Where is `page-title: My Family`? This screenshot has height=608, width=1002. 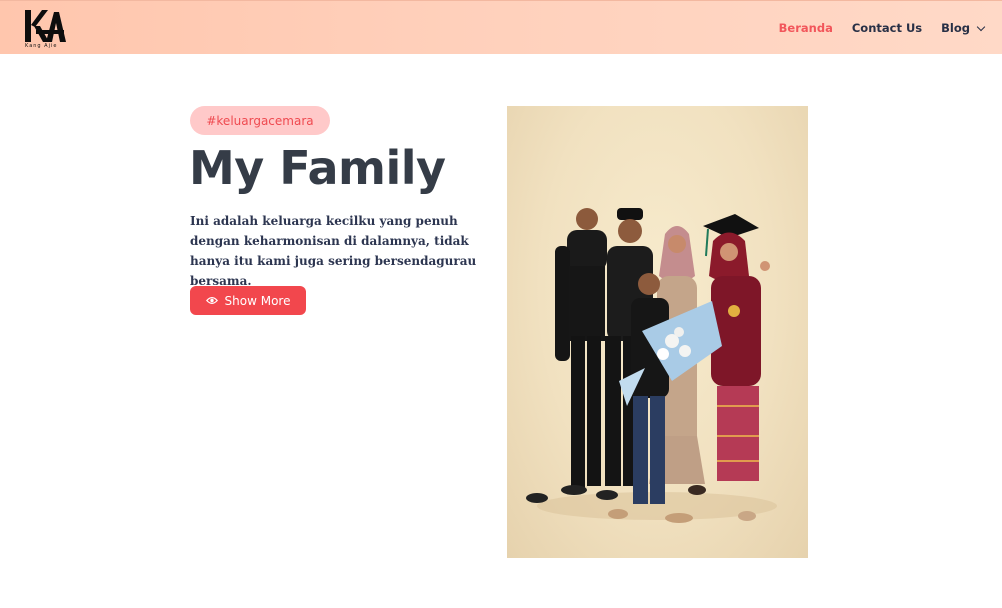
page-title: My Family is located at coordinates (317, 168).